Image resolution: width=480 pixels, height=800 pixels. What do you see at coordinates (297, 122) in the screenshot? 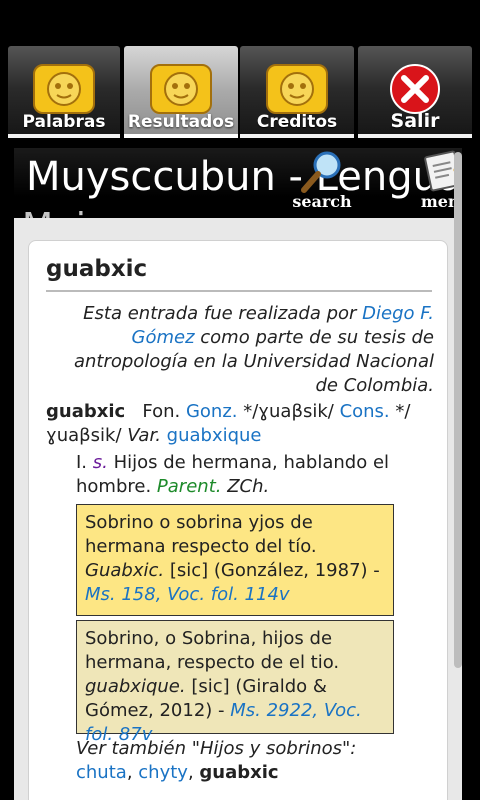
I see `tab-label: Creditos` at bounding box center [297, 122].